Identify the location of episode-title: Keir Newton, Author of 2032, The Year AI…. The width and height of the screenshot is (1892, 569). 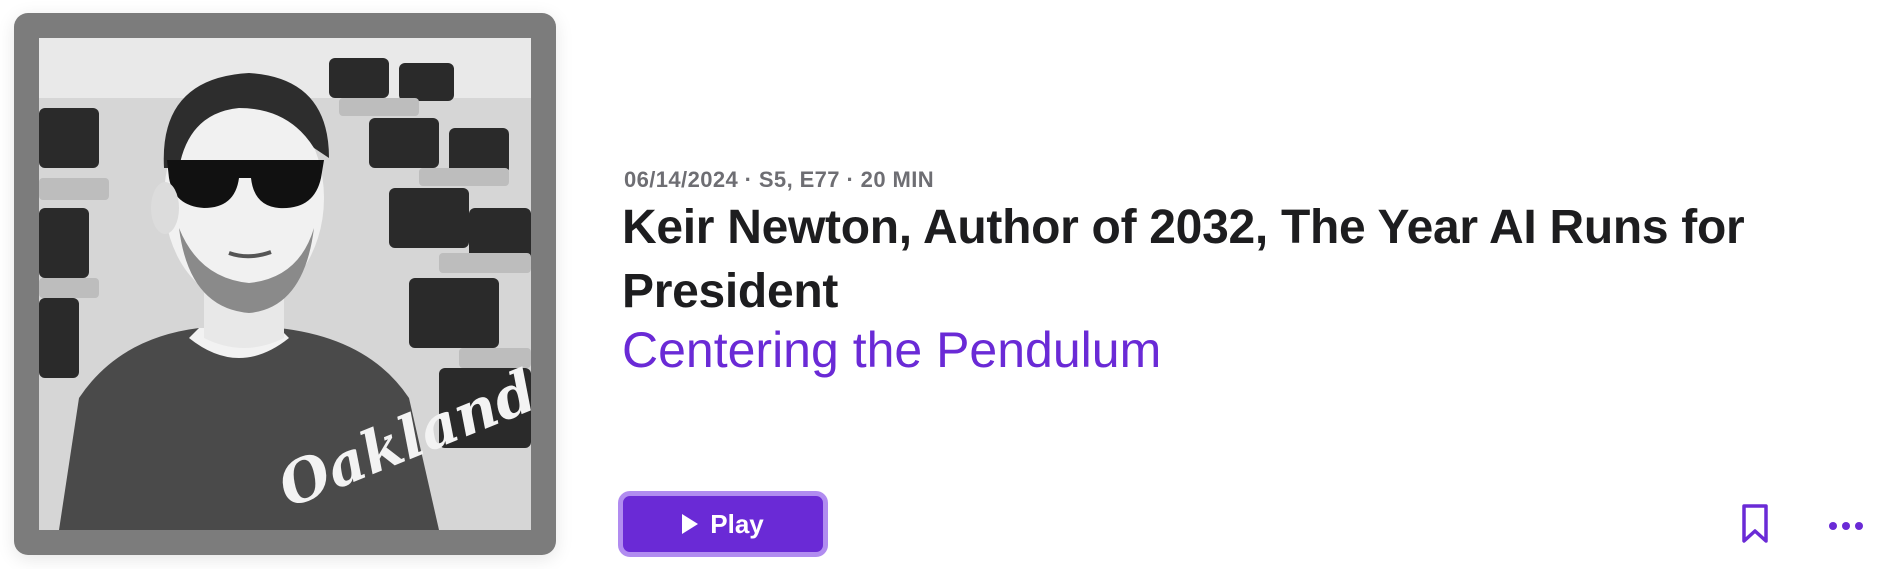
(1183, 259).